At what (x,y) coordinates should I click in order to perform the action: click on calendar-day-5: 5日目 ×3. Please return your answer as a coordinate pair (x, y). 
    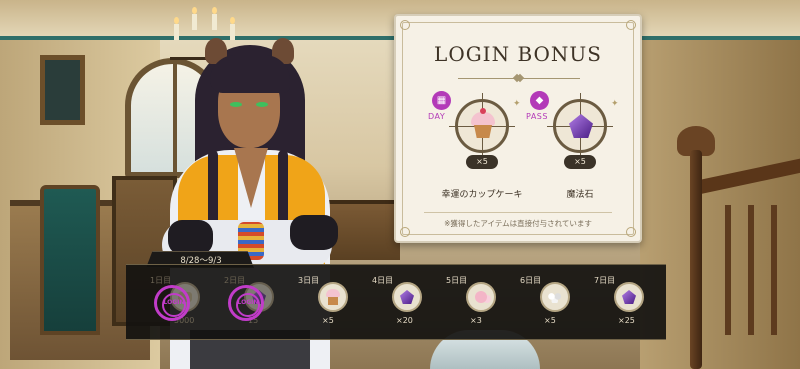
    Looking at the image, I should click on (466, 303).